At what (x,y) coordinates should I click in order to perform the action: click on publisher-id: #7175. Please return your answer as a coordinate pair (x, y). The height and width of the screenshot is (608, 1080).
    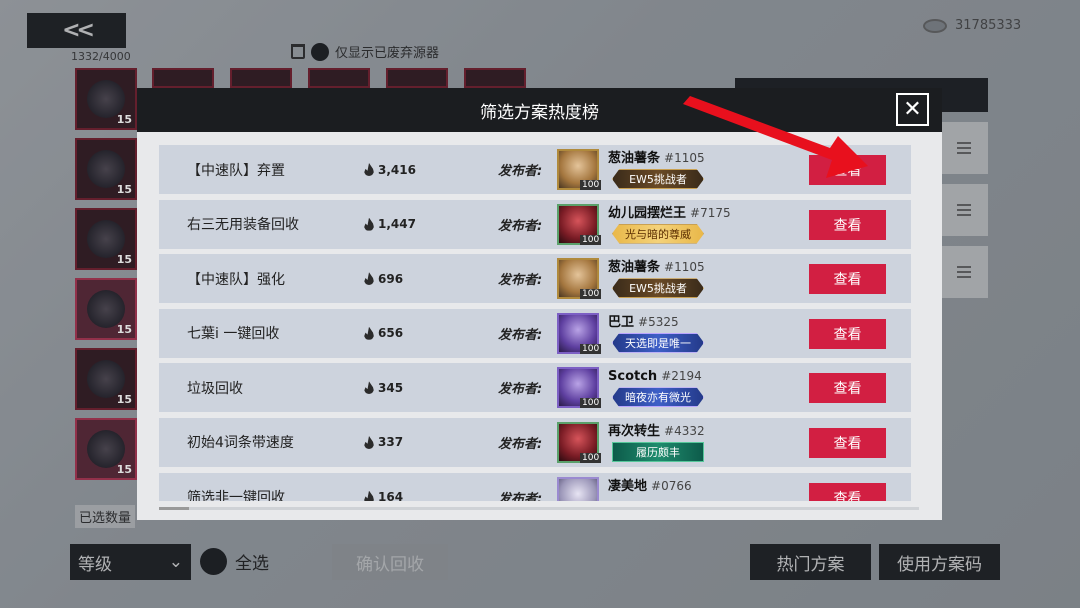
    Looking at the image, I should click on (710, 212).